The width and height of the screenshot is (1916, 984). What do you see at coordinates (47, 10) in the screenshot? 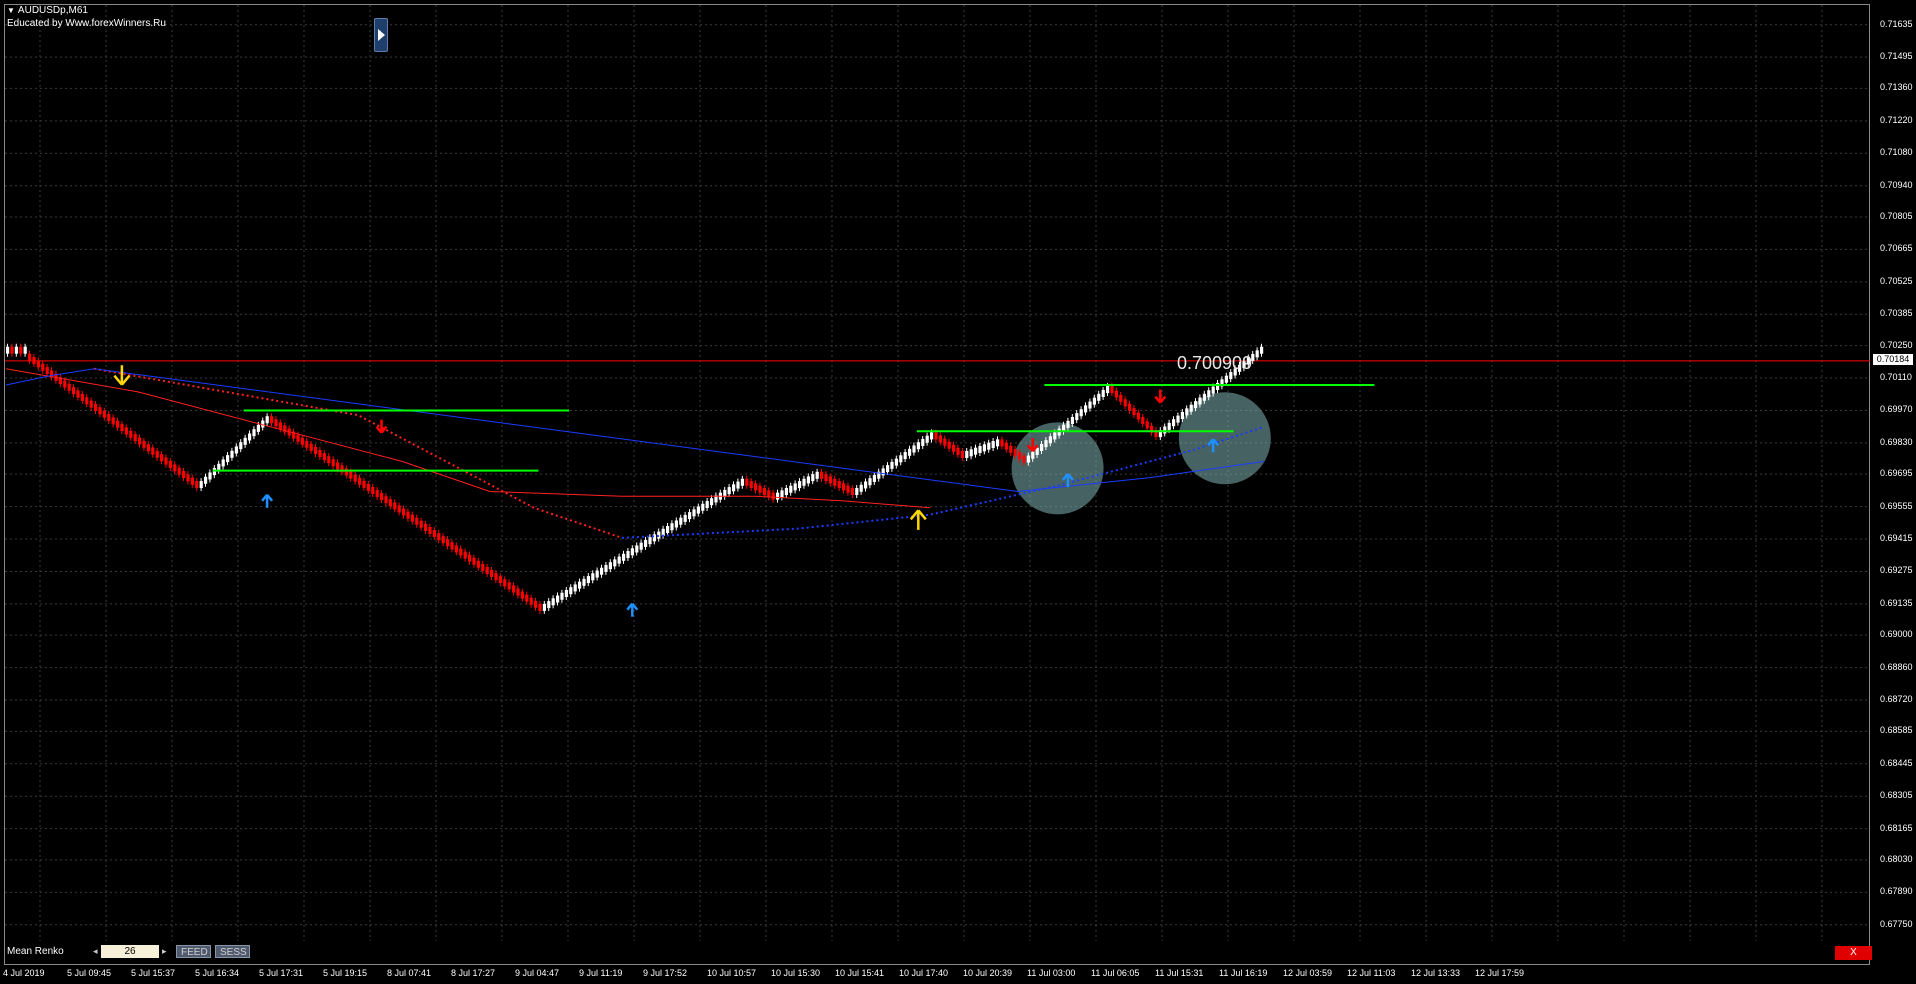
I see `symbol-label: ▼ AUDUSDp,M61` at bounding box center [47, 10].